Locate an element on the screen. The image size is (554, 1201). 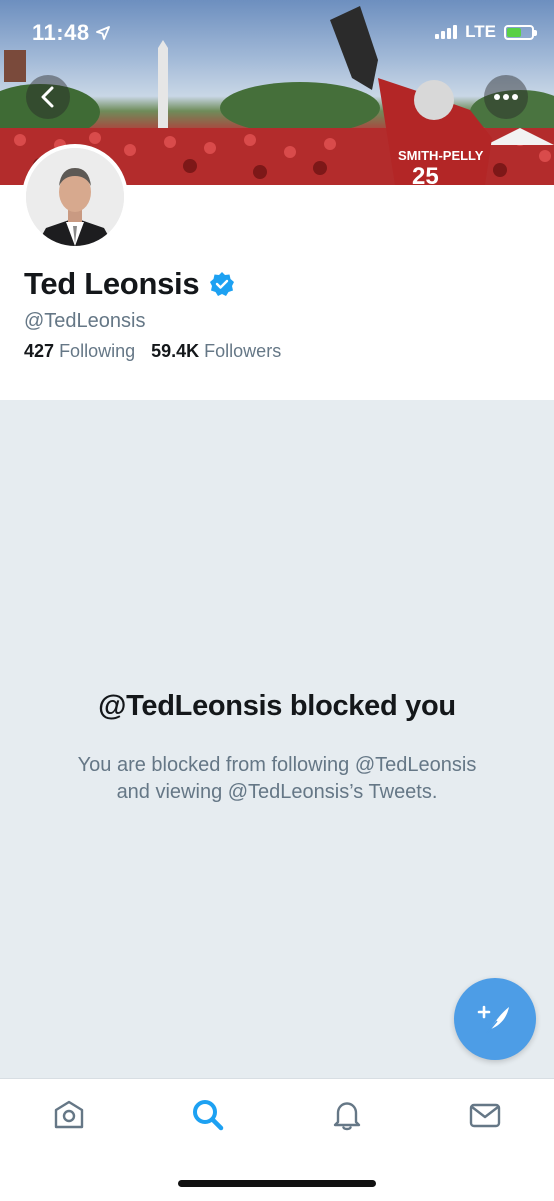
back-button is located at coordinates (48, 97).